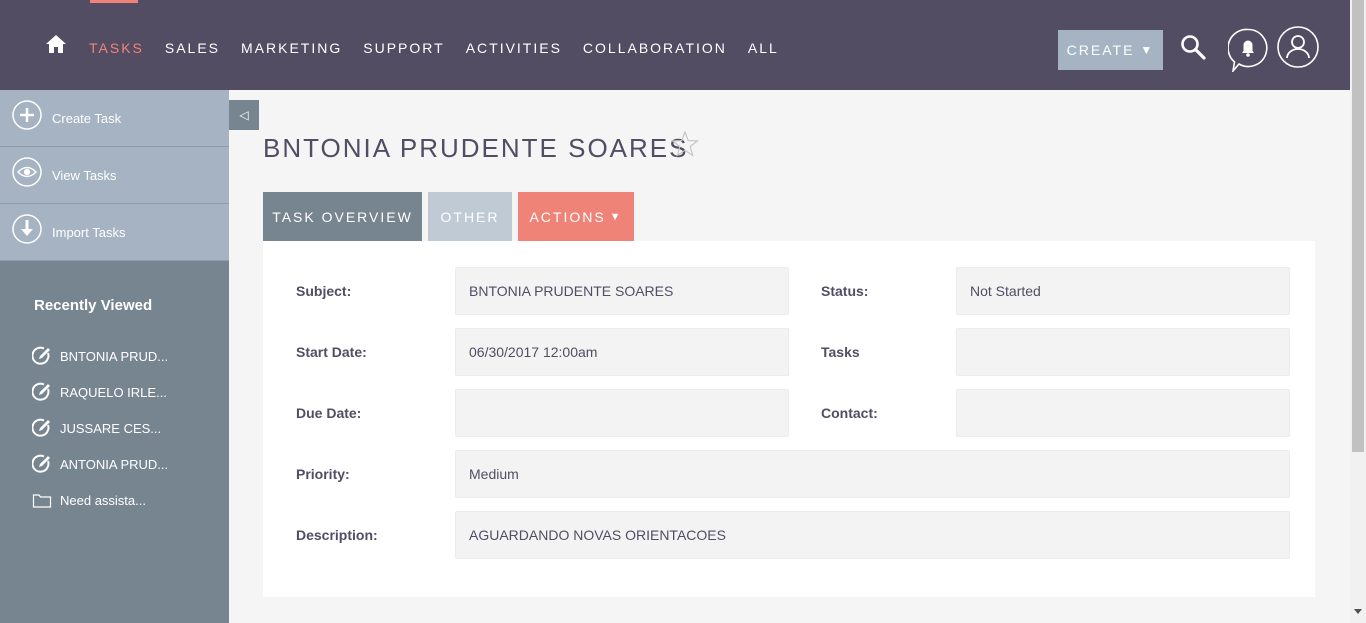 The image size is (1366, 623). I want to click on actions-dropdown-button: ACTIONS ▼, so click(576, 216).